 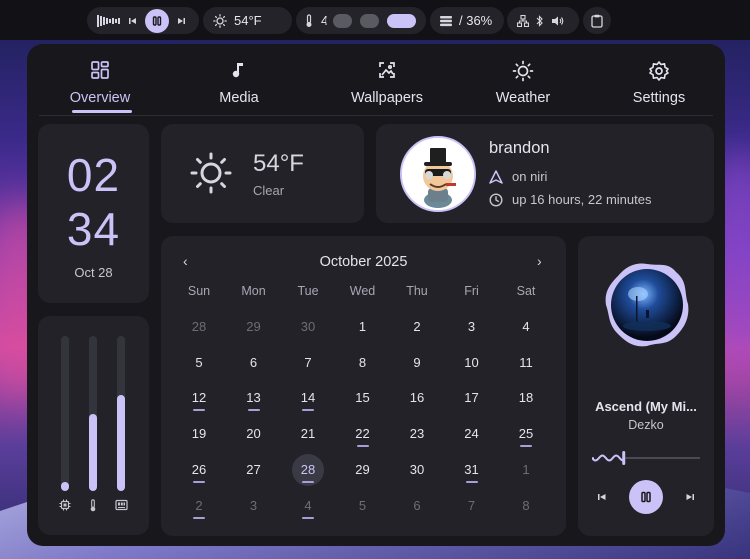 What do you see at coordinates (539, 261) in the screenshot?
I see `calendar-next-button: ›` at bounding box center [539, 261].